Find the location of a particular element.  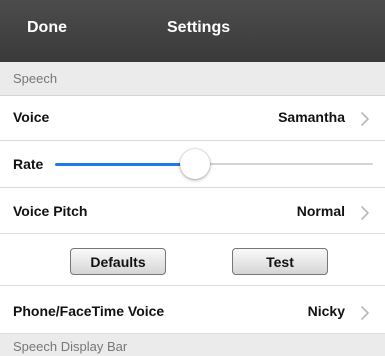

rate-slider-track is located at coordinates (283, 164).